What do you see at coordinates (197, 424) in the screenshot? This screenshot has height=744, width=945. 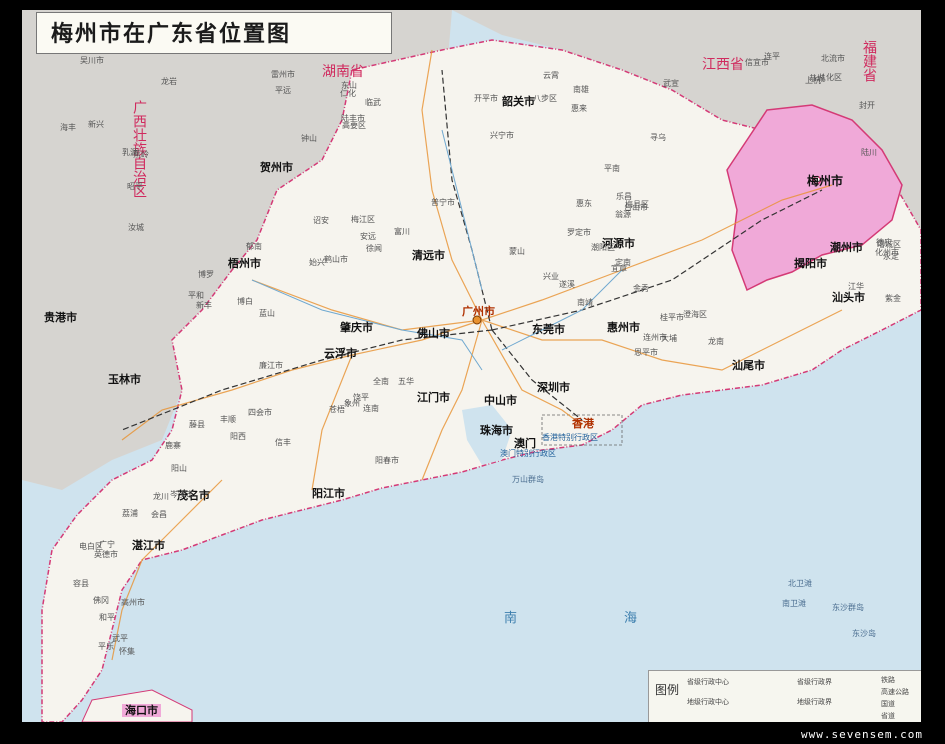 I see `county-label: 藤县` at bounding box center [197, 424].